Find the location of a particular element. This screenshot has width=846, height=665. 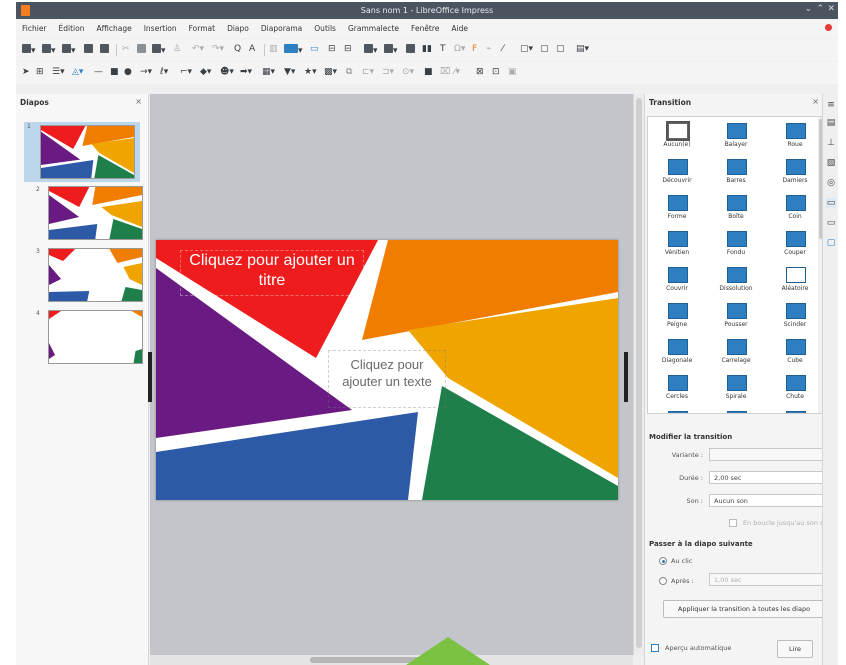

variant-dropdown is located at coordinates (766, 454).